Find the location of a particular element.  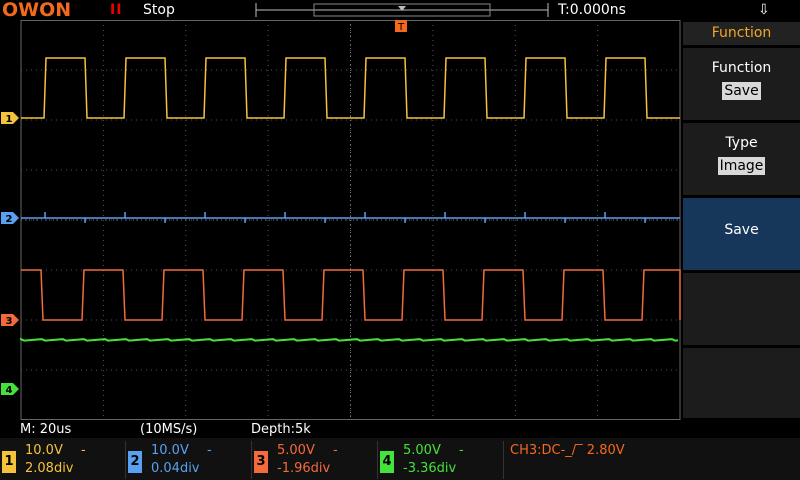

channel-4-volts: 5.00V is located at coordinates (422, 450).